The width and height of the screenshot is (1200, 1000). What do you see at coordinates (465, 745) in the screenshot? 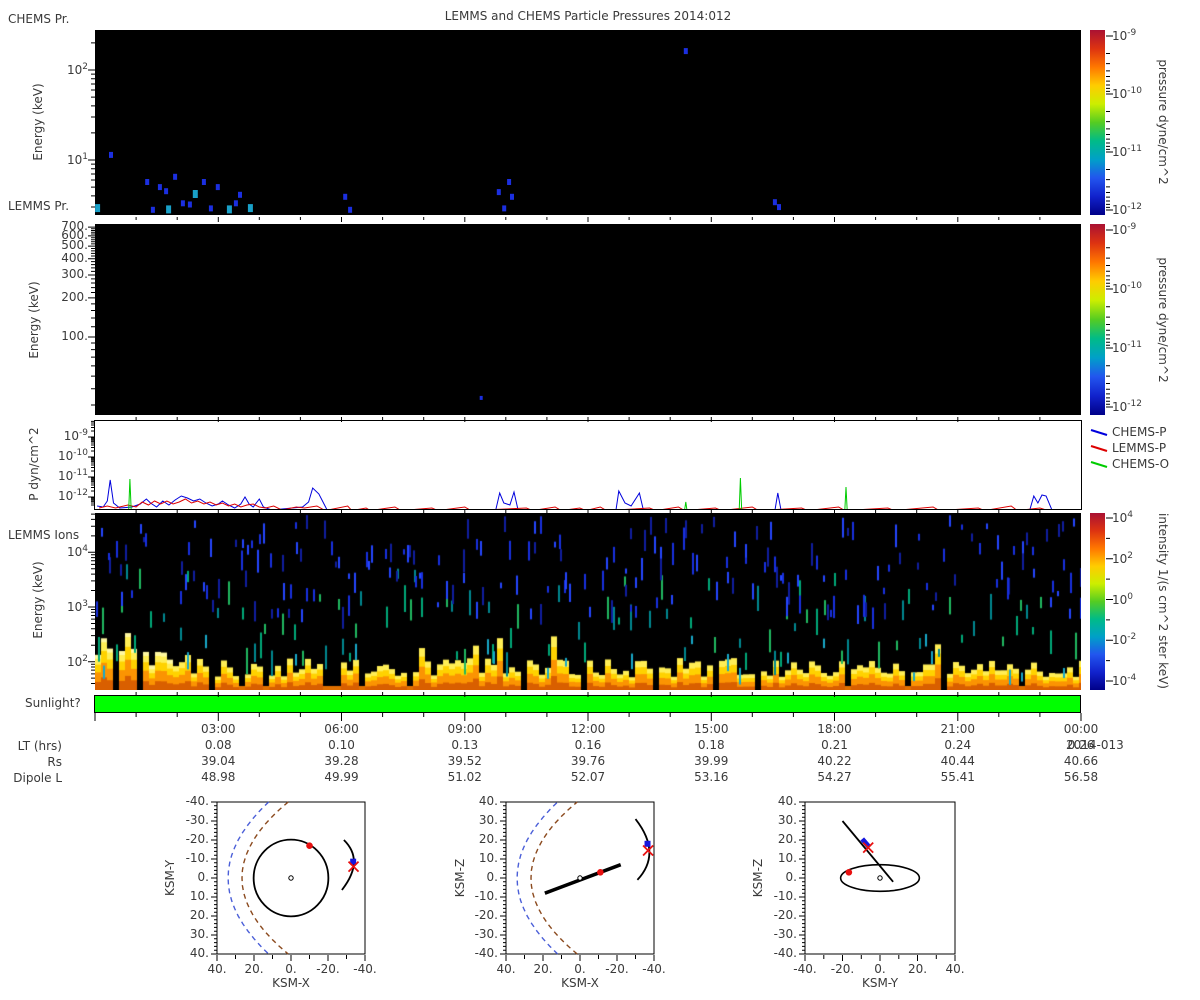
I see `tick-label: 0.13` at bounding box center [465, 745].